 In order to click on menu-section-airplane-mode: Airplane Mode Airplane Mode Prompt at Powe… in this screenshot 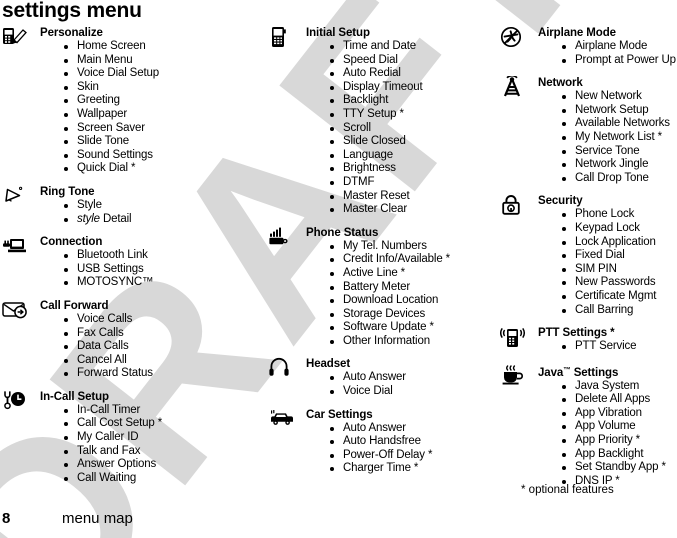, I will do `click(588, 46)`.